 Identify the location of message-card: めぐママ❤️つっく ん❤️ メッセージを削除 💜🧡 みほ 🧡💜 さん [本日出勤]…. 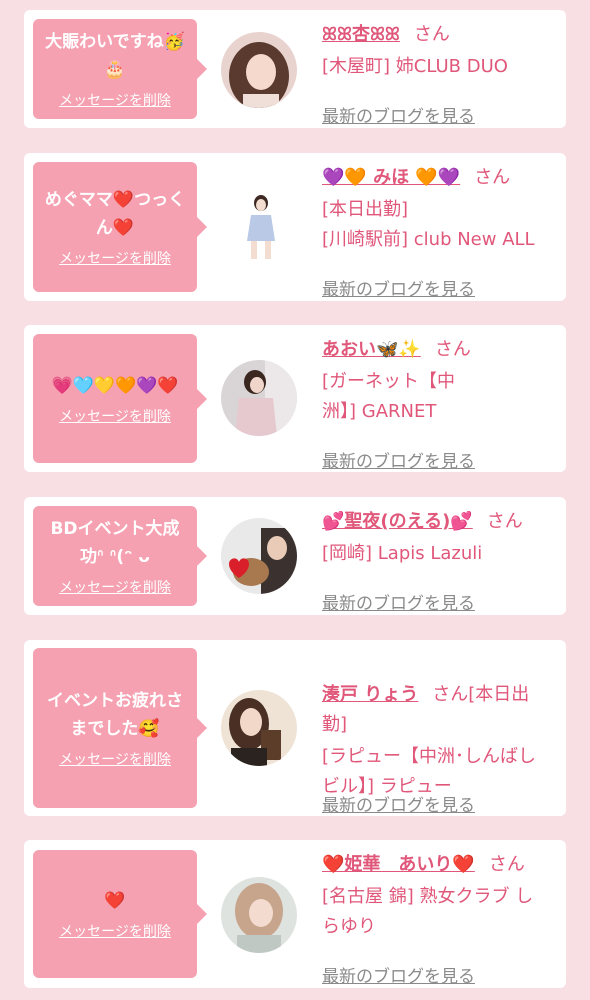
(295, 227).